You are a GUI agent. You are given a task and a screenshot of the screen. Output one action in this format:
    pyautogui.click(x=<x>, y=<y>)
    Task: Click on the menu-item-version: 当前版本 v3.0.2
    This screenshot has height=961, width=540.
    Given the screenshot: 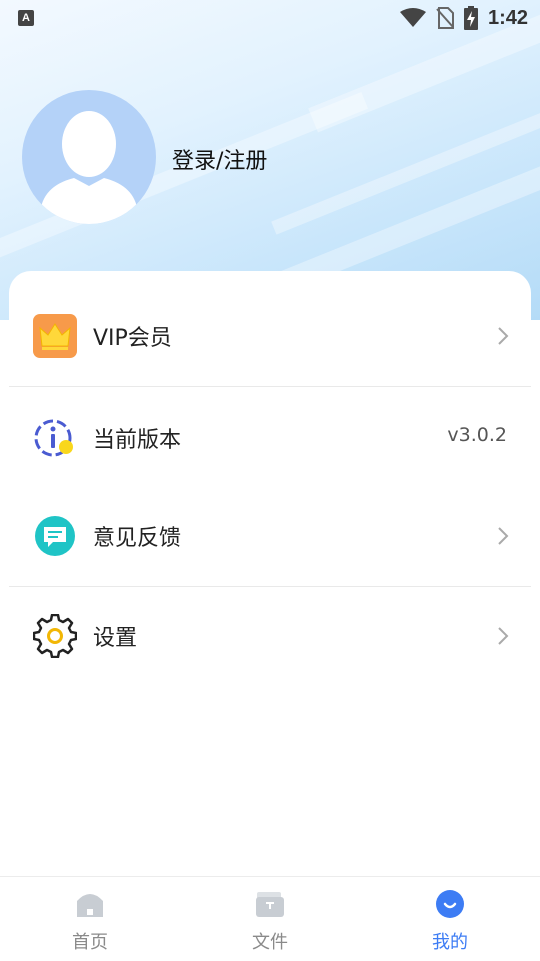 What is the action you would take?
    pyautogui.click(x=270, y=438)
    